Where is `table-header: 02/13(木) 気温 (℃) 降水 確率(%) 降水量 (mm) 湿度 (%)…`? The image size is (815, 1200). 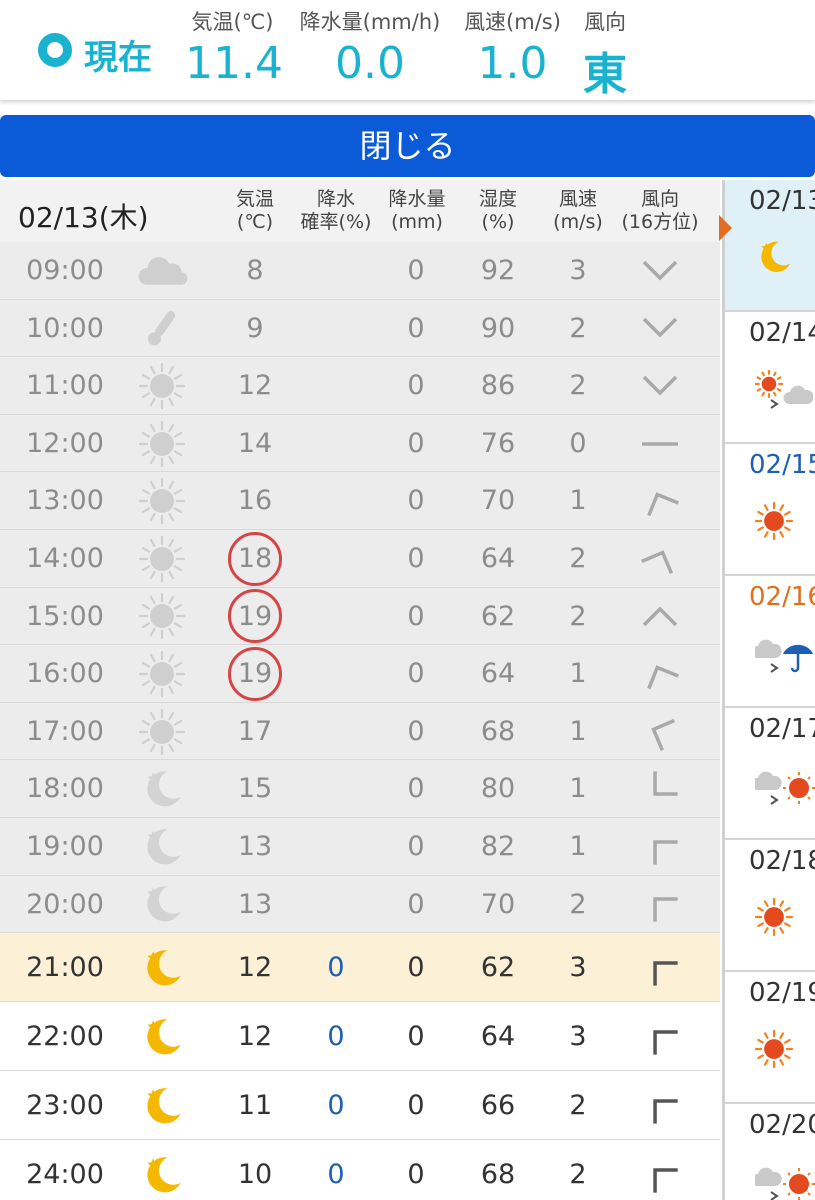
table-header: 02/13(木) 気温 (℃) 降水 確率(%) 降水量 (mm) 湿度 (%)… is located at coordinates (360, 211).